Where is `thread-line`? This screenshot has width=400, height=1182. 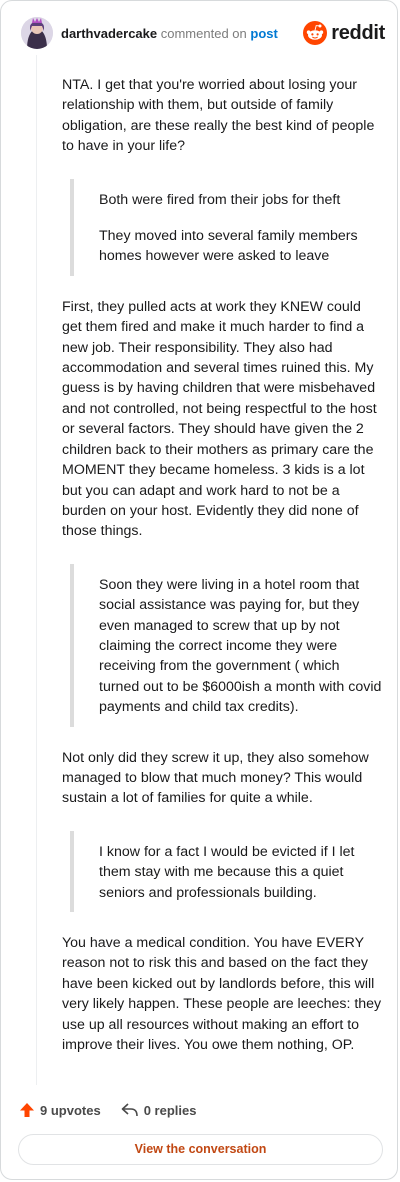 thread-line is located at coordinates (36, 570).